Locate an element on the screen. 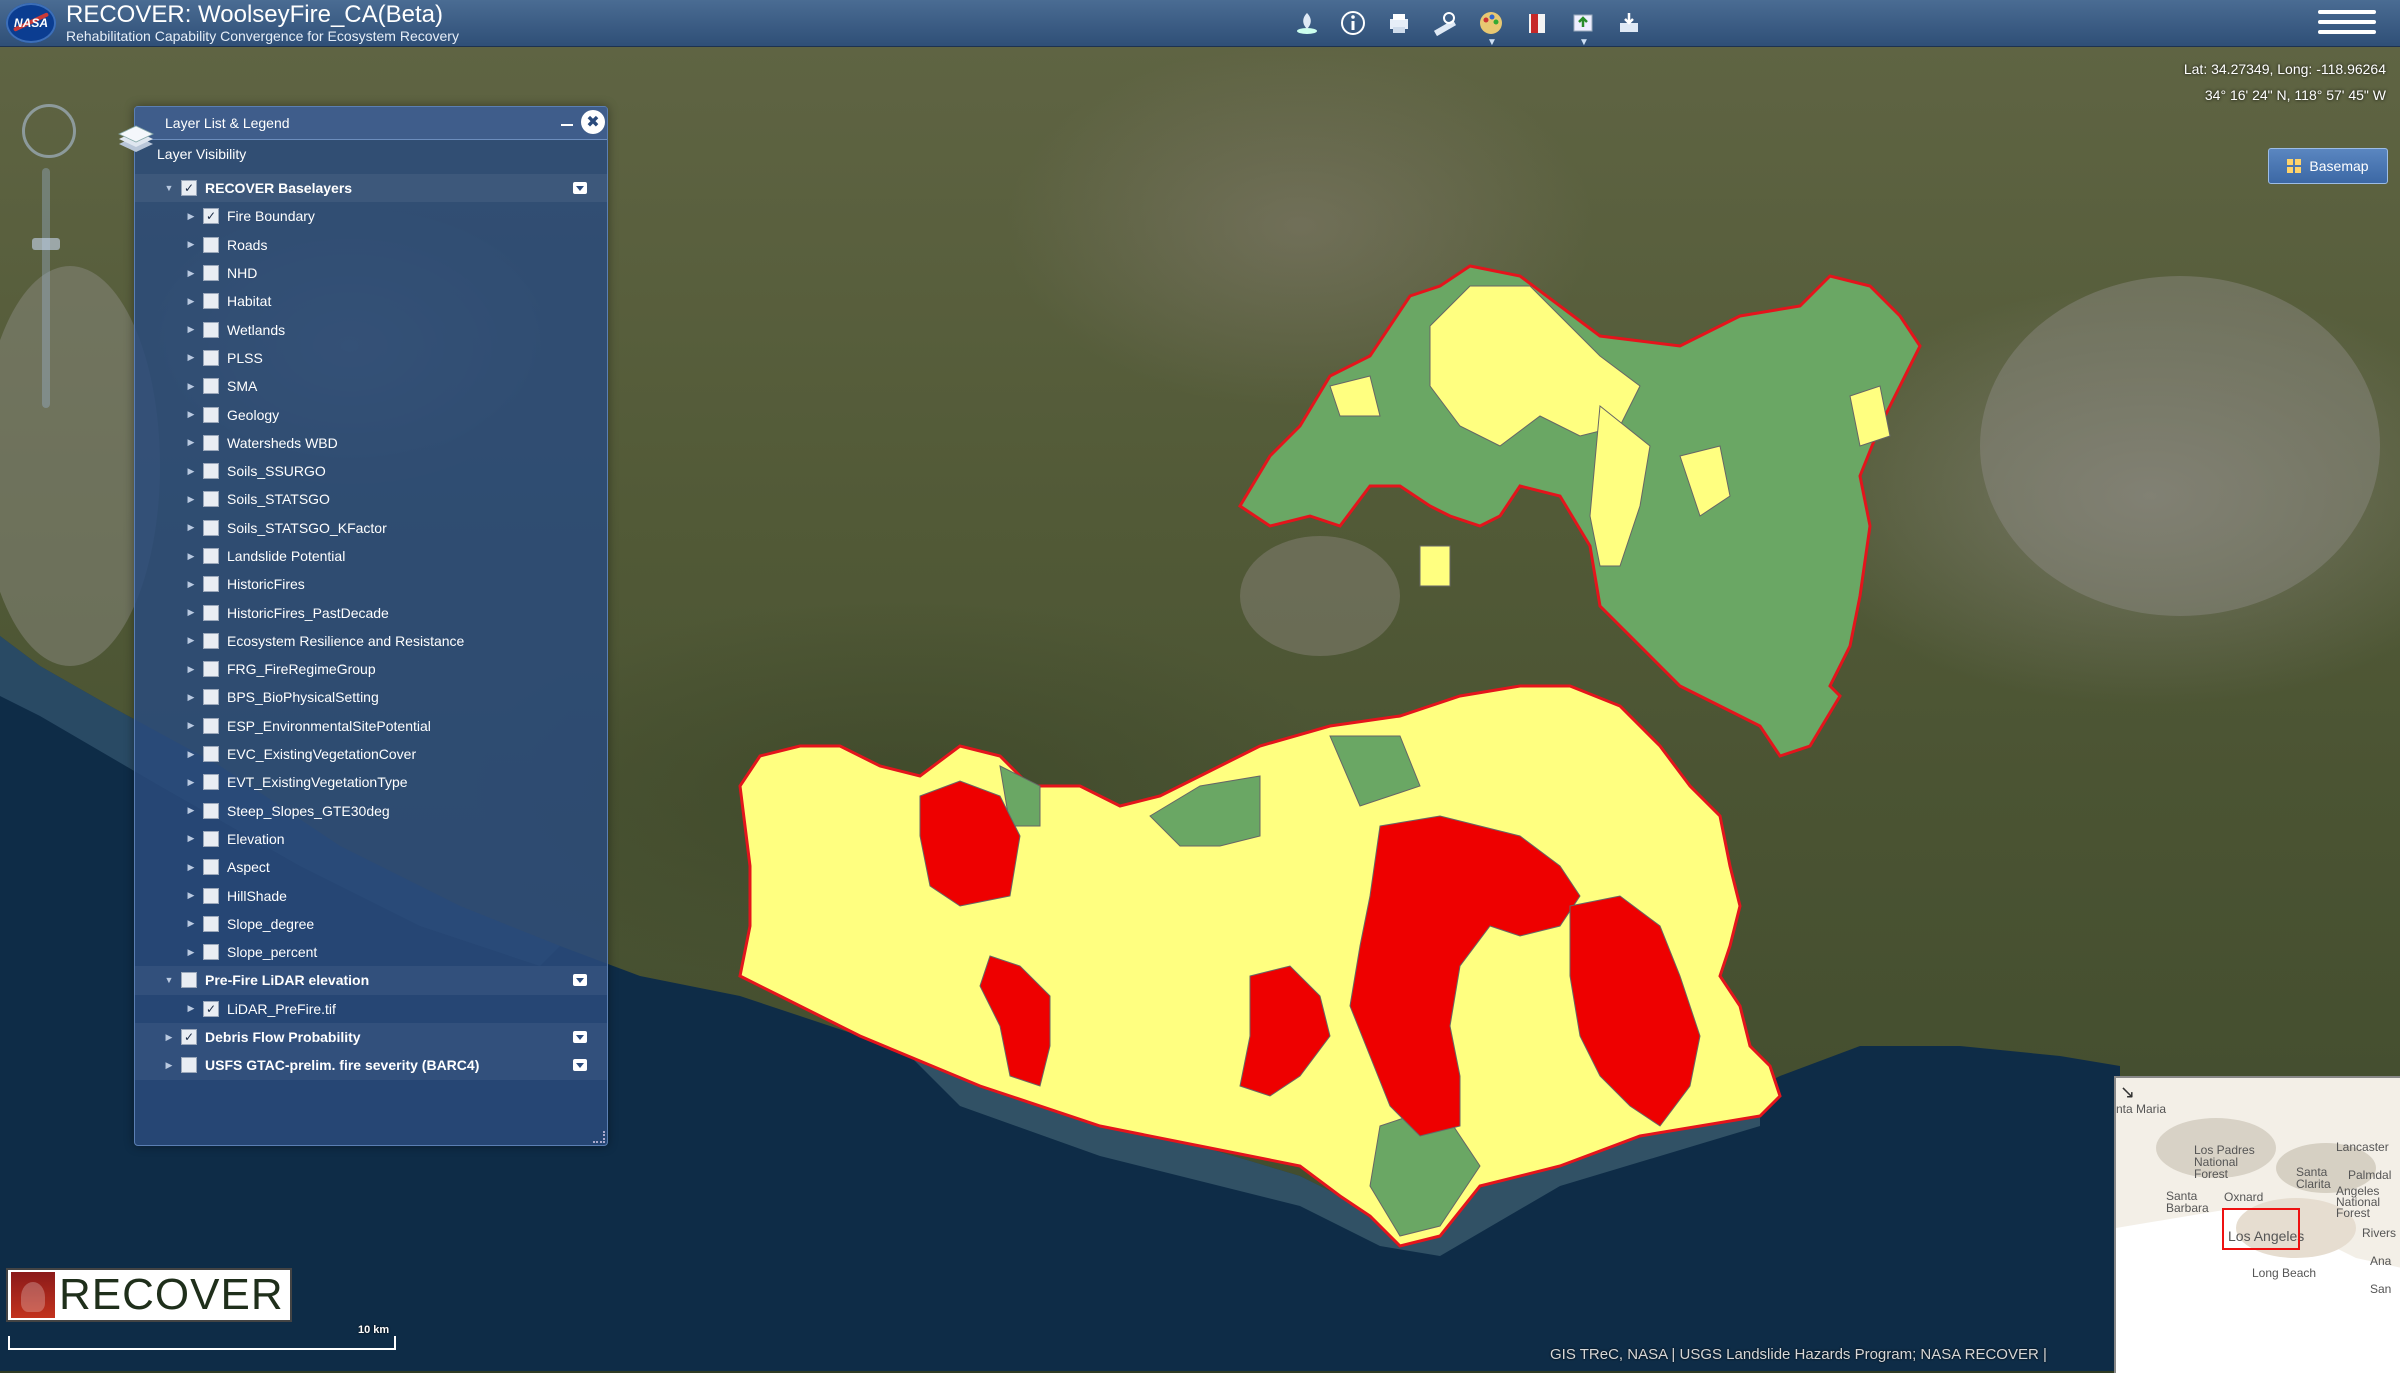 The width and height of the screenshot is (2400, 1373). layer-row: ▶ EVT_ExistingVegetationType is located at coordinates (371, 782).